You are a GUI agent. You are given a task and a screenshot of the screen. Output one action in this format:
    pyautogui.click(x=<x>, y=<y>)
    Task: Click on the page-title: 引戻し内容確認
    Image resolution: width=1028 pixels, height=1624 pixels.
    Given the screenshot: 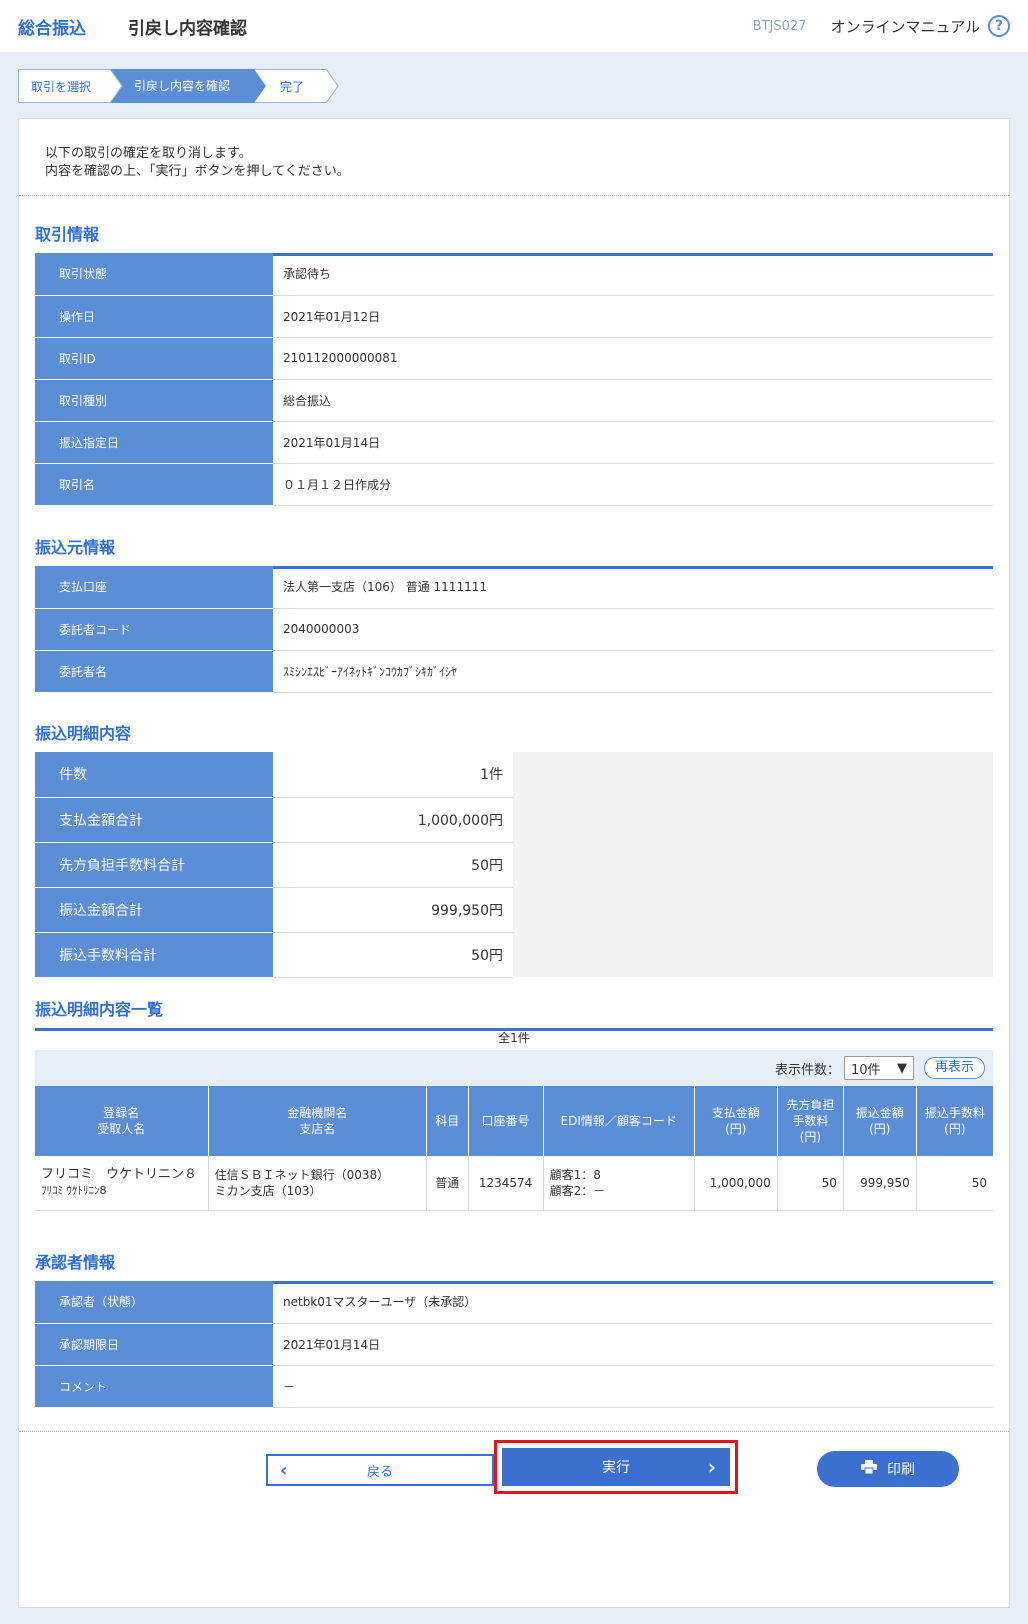 What is the action you would take?
    pyautogui.click(x=187, y=28)
    